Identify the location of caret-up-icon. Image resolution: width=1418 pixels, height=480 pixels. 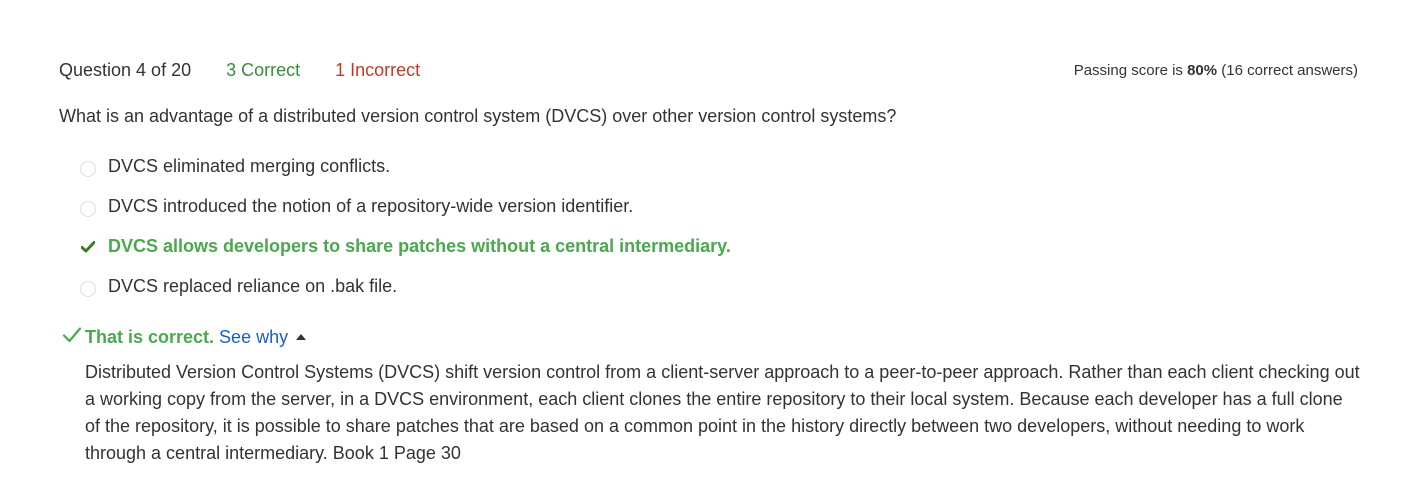
(301, 337).